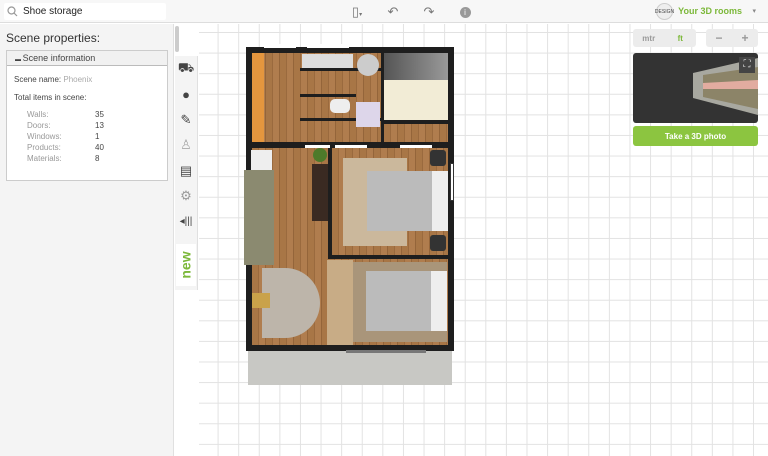 The image size is (768, 456). What do you see at coordinates (320, 192) in the screenshot?
I see `tv-stand` at bounding box center [320, 192].